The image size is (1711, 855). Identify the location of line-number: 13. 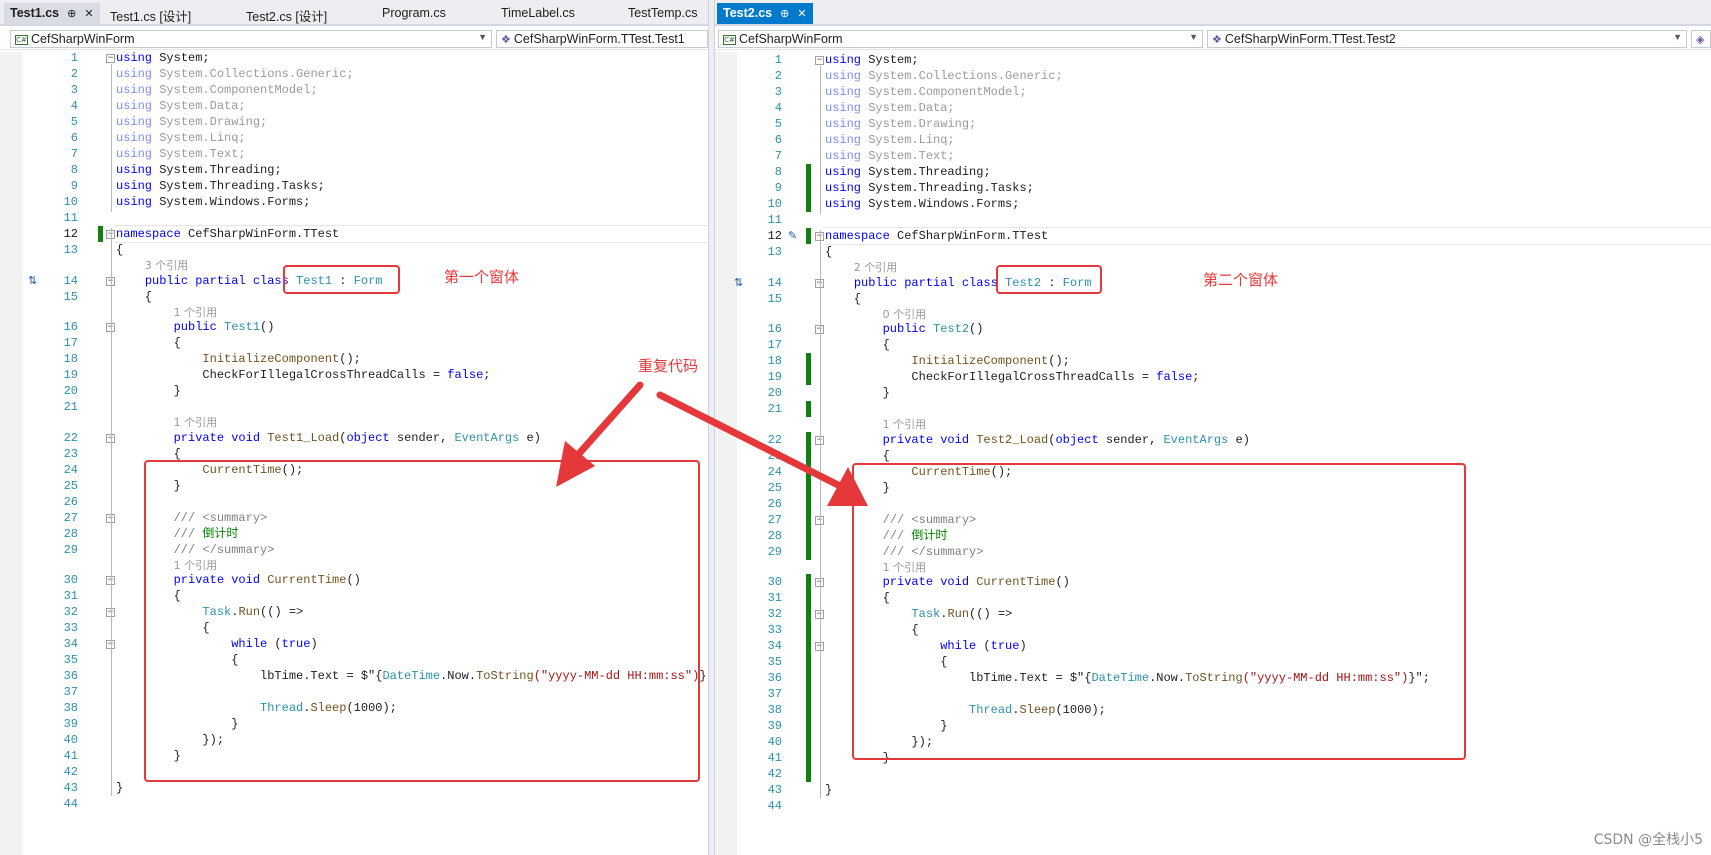
(774, 252).